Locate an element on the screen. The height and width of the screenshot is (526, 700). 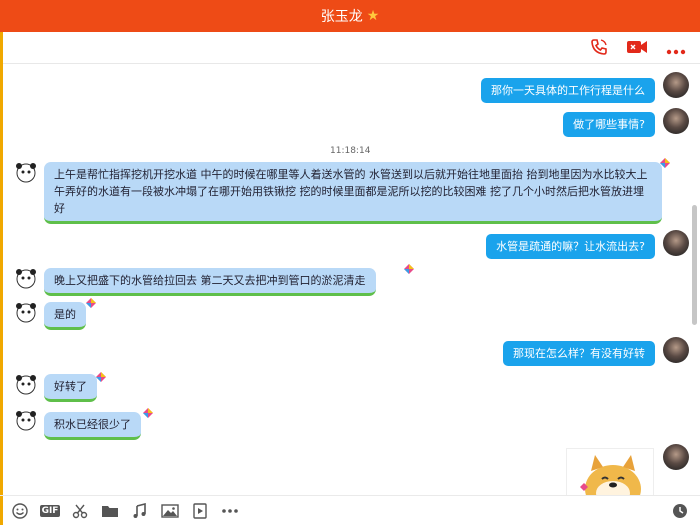
chat-actions is located at coordinates (638, 49).